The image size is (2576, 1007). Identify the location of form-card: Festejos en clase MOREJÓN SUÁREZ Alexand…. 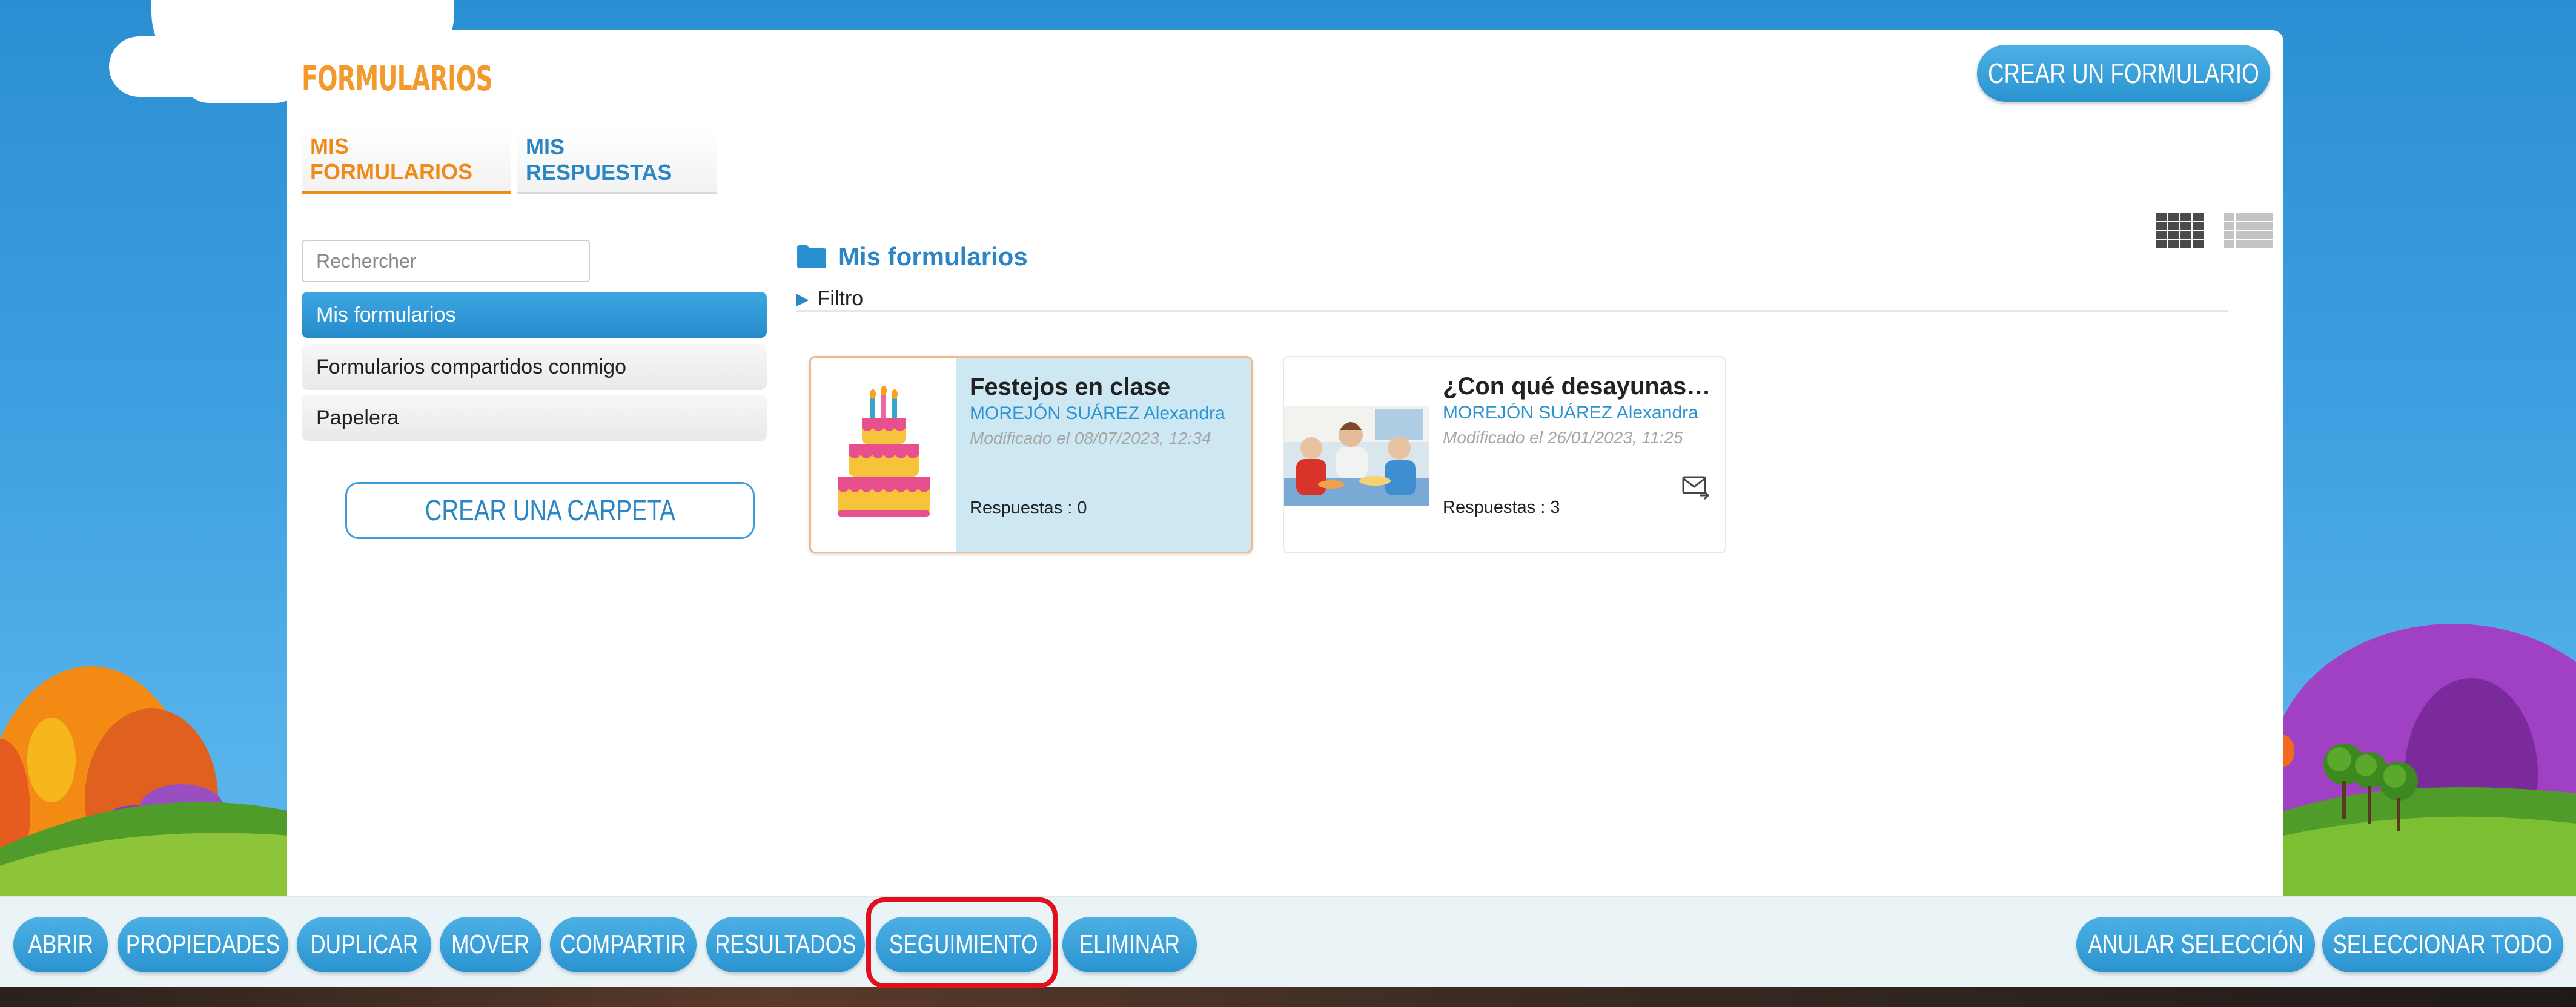
(1031, 454).